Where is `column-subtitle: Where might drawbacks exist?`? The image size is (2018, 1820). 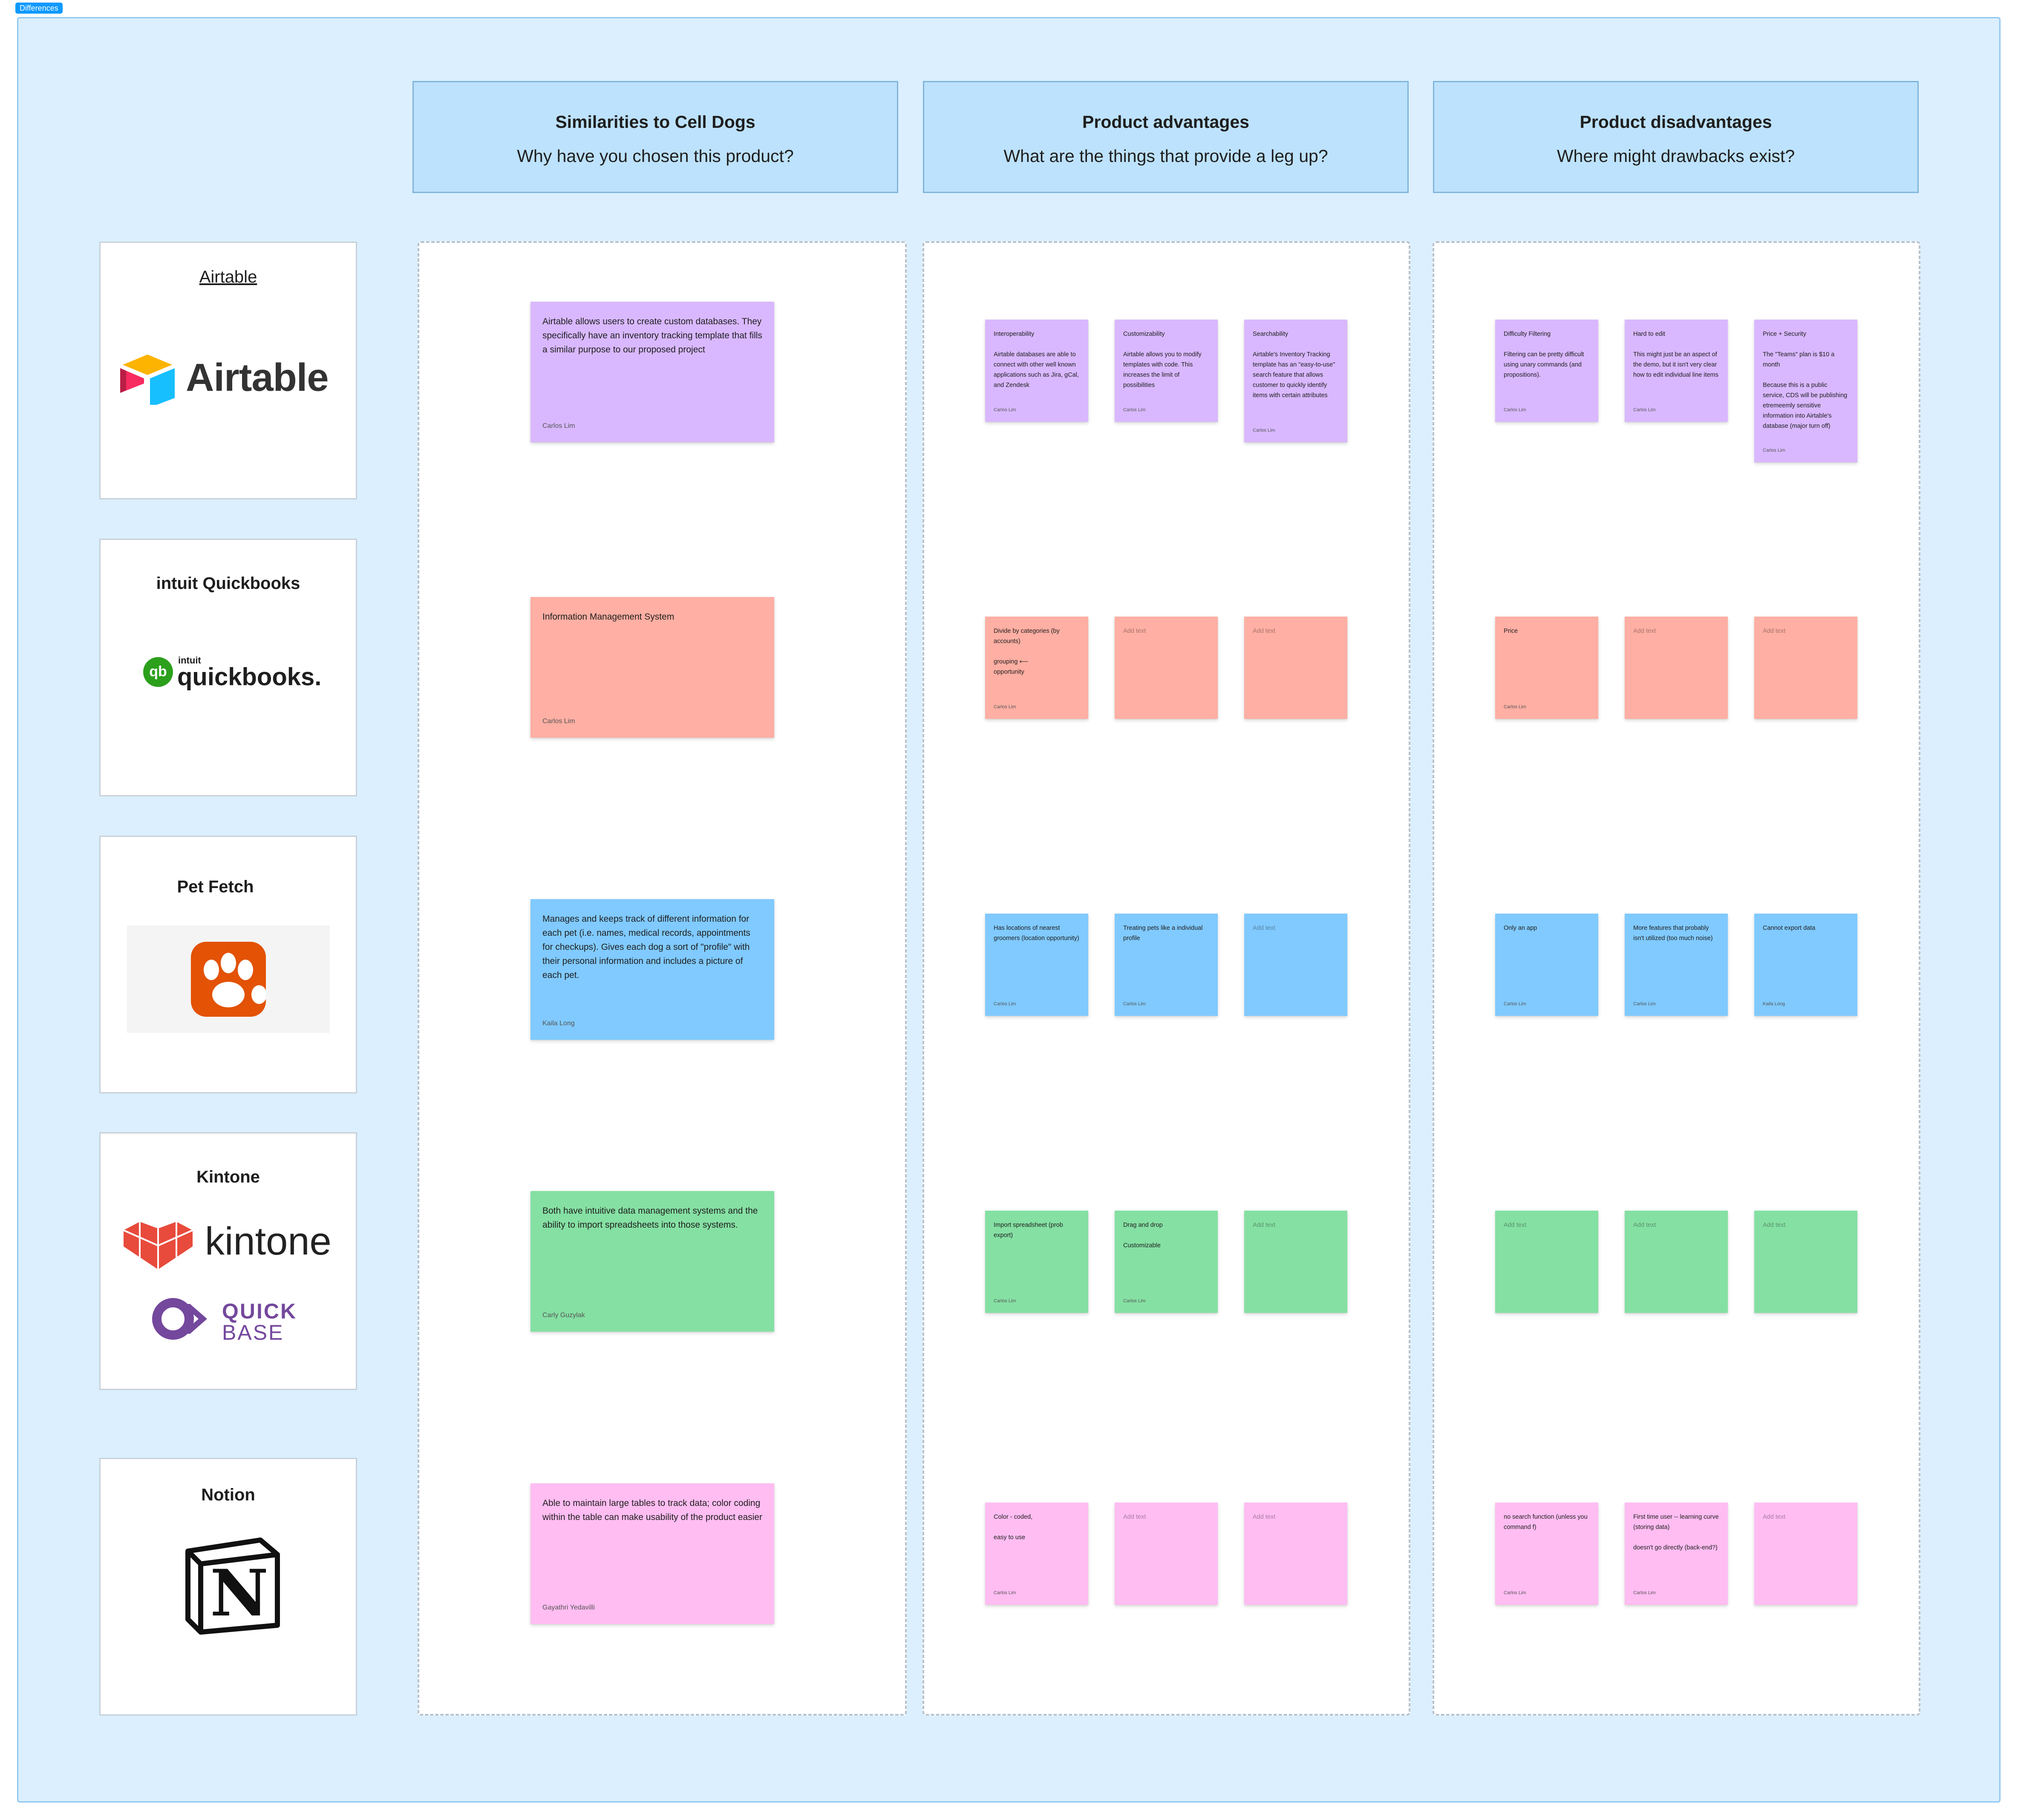 column-subtitle: Where might drawbacks exist? is located at coordinates (1676, 156).